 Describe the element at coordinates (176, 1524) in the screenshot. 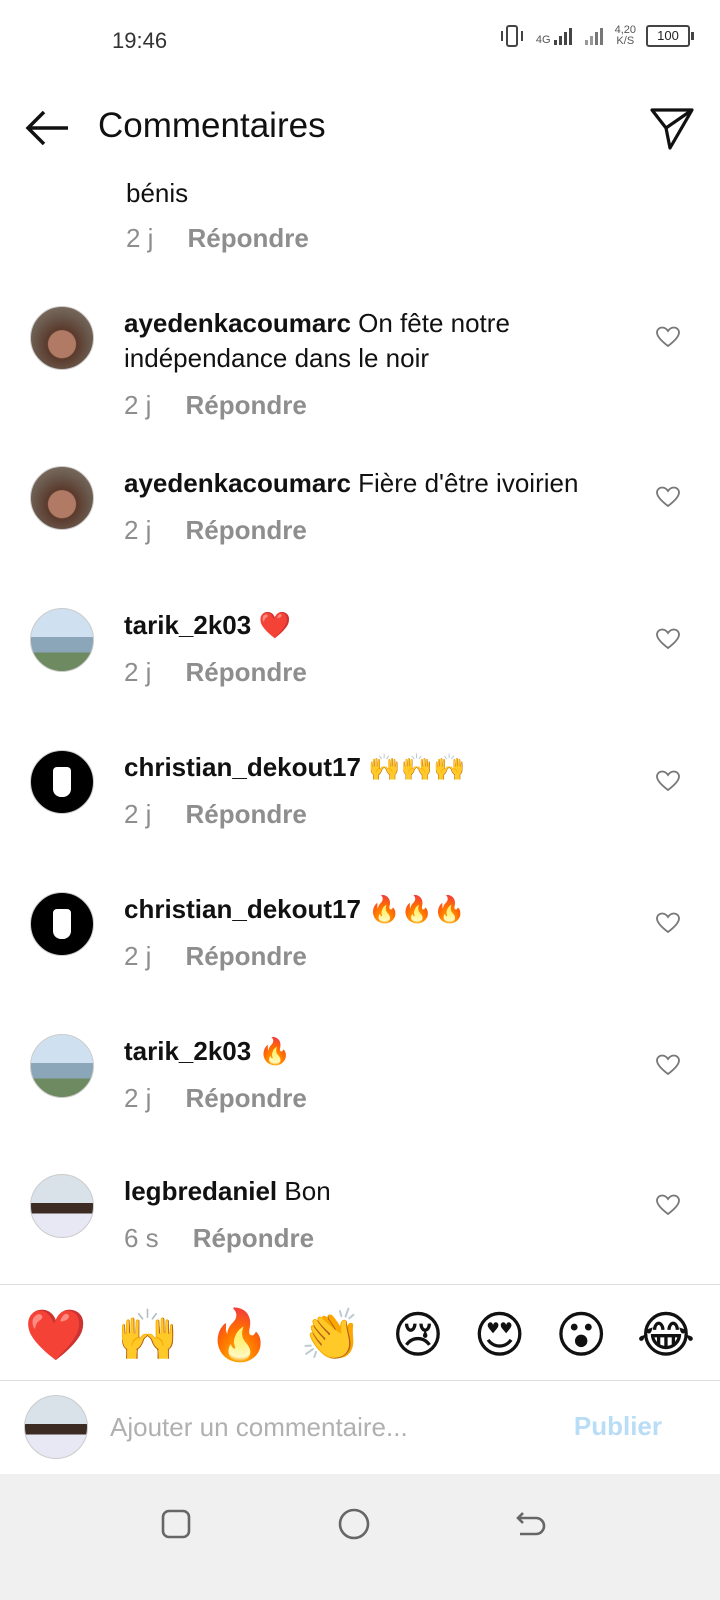

I see `recent-apps-icon` at that location.